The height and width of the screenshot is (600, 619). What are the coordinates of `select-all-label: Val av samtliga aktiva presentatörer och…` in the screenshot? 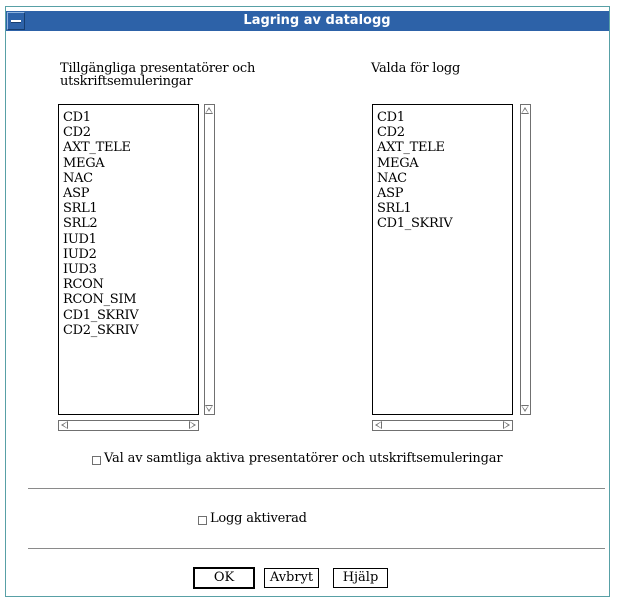 It's located at (303, 459).